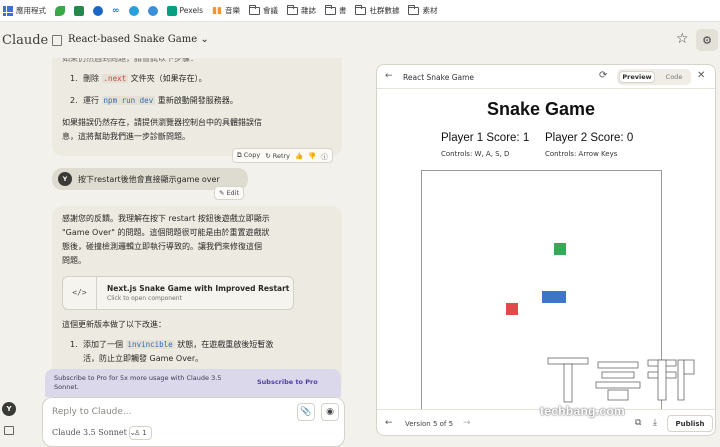  Describe the element at coordinates (152, 10) in the screenshot. I see `bookmark-refresh` at that location.